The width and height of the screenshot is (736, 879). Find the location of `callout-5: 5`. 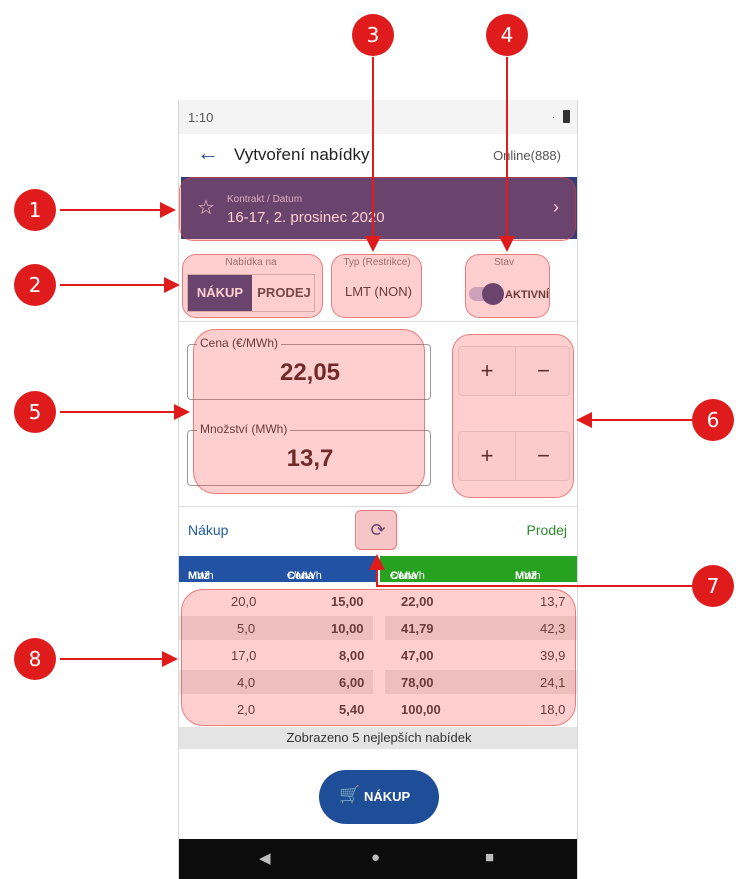

callout-5: 5 is located at coordinates (35, 412).